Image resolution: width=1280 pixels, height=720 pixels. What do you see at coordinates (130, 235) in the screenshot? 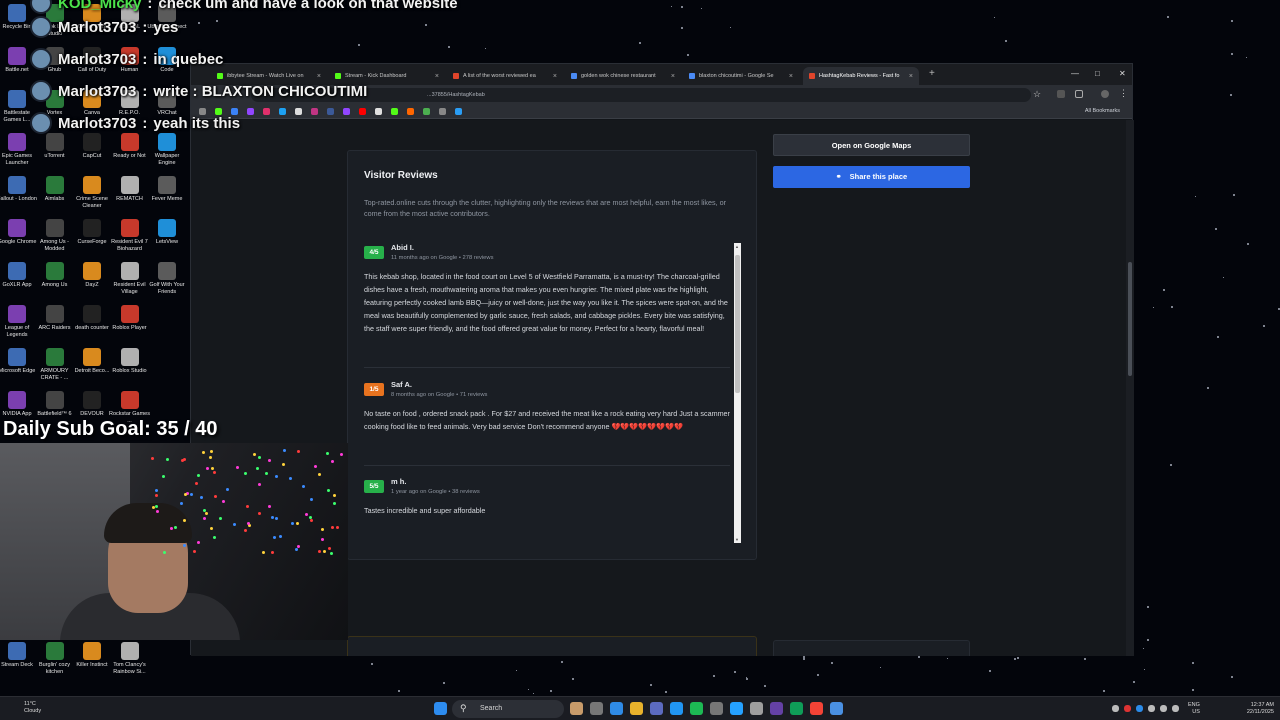
I see `desktop-icon: Resident Evil 7 Biohazard` at bounding box center [130, 235].